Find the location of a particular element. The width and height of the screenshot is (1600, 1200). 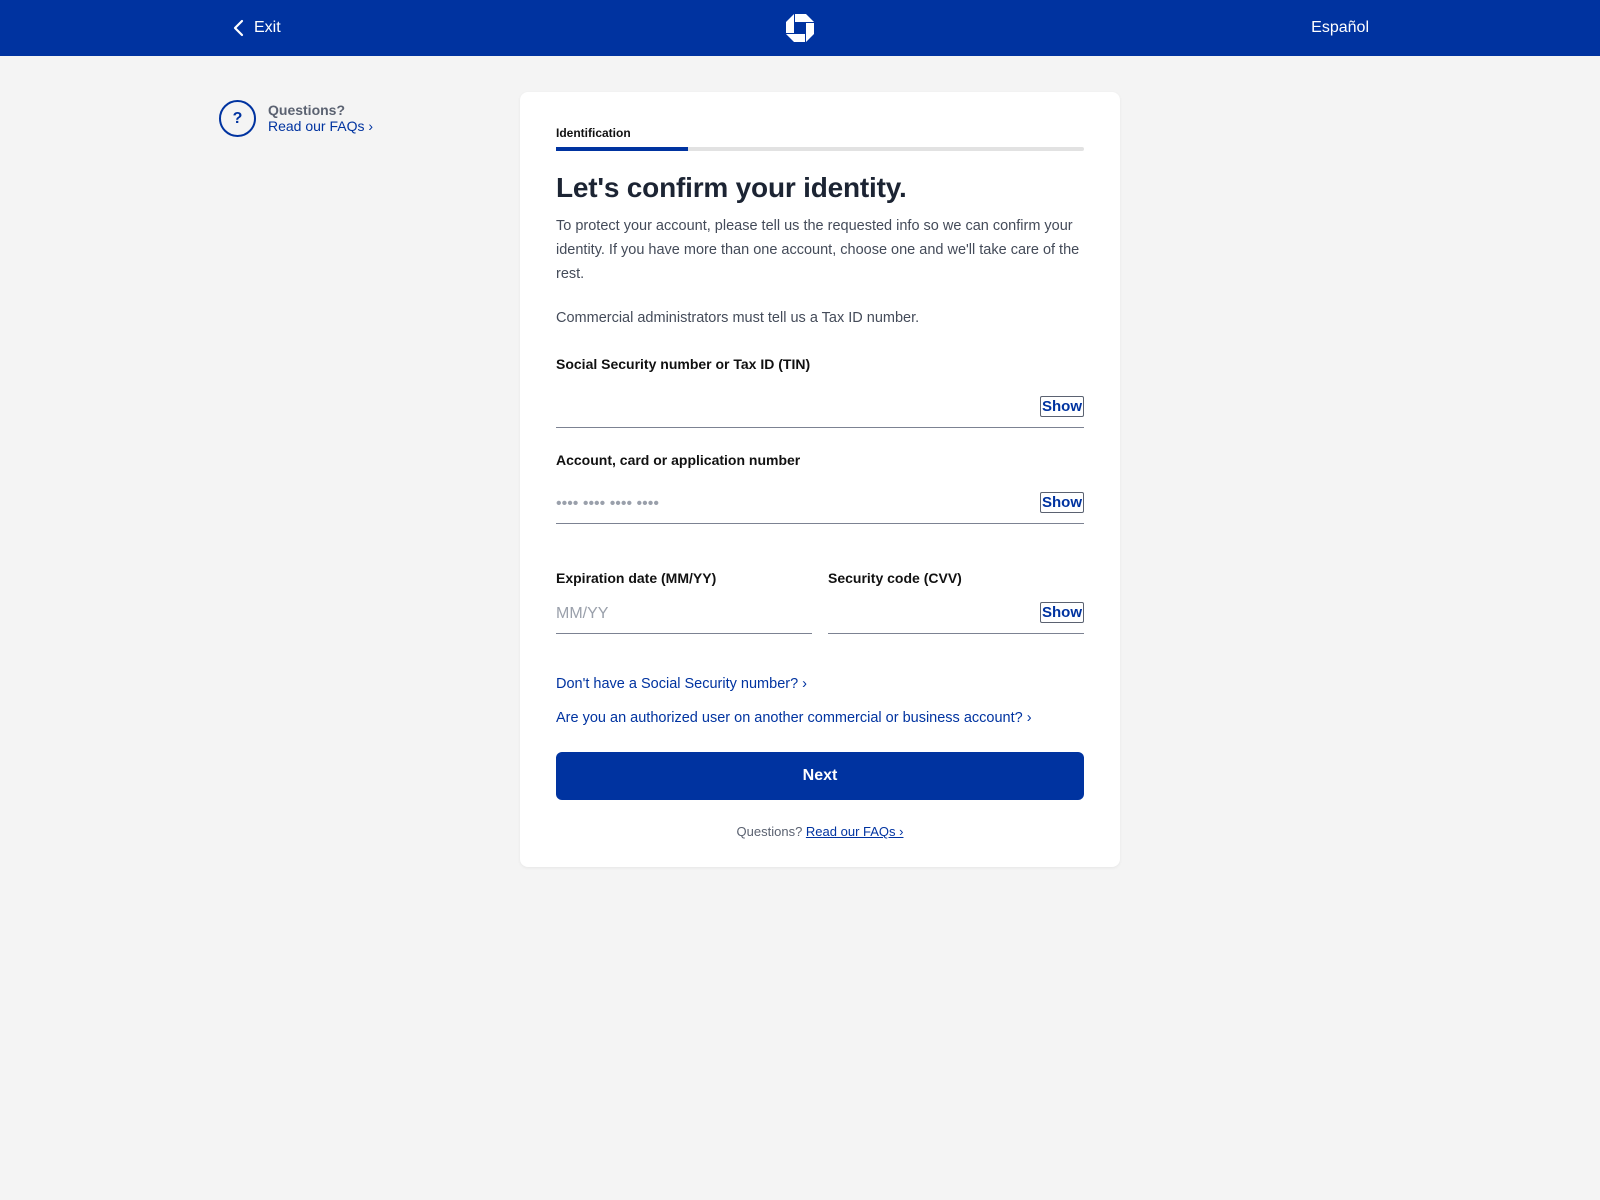

brand-logo-icon is located at coordinates (800, 28).